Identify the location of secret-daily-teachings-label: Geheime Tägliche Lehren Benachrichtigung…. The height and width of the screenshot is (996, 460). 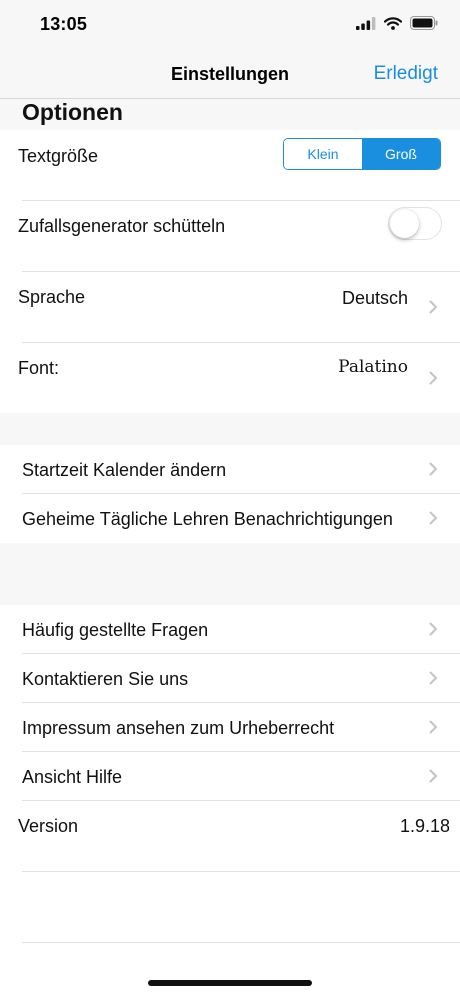
(207, 519).